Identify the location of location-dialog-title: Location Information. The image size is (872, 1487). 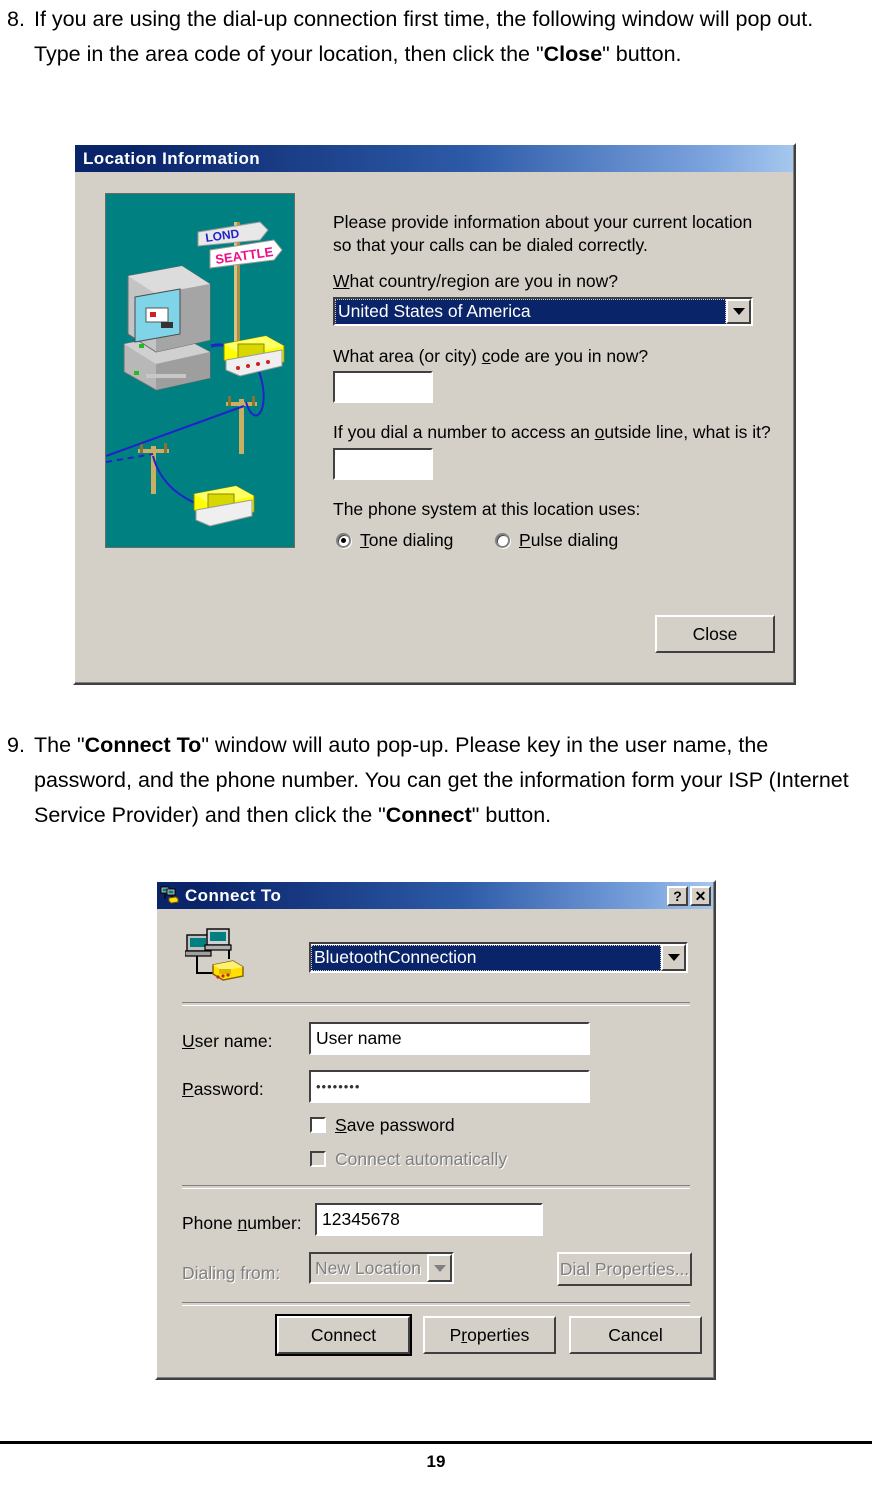
(172, 158).